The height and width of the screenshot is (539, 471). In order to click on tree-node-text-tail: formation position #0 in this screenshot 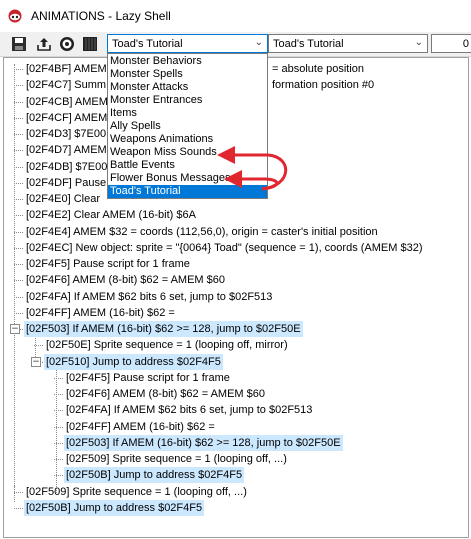, I will do `click(323, 85)`.